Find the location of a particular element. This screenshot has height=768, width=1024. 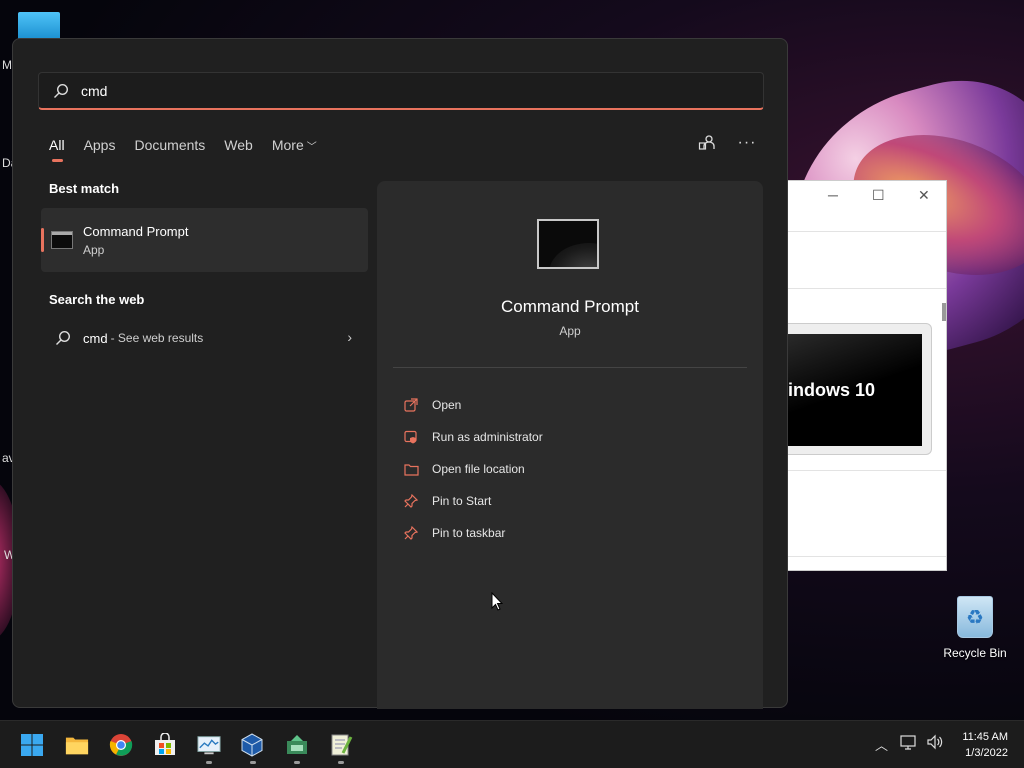

tab-documents: Documents is located at coordinates (169, 145).